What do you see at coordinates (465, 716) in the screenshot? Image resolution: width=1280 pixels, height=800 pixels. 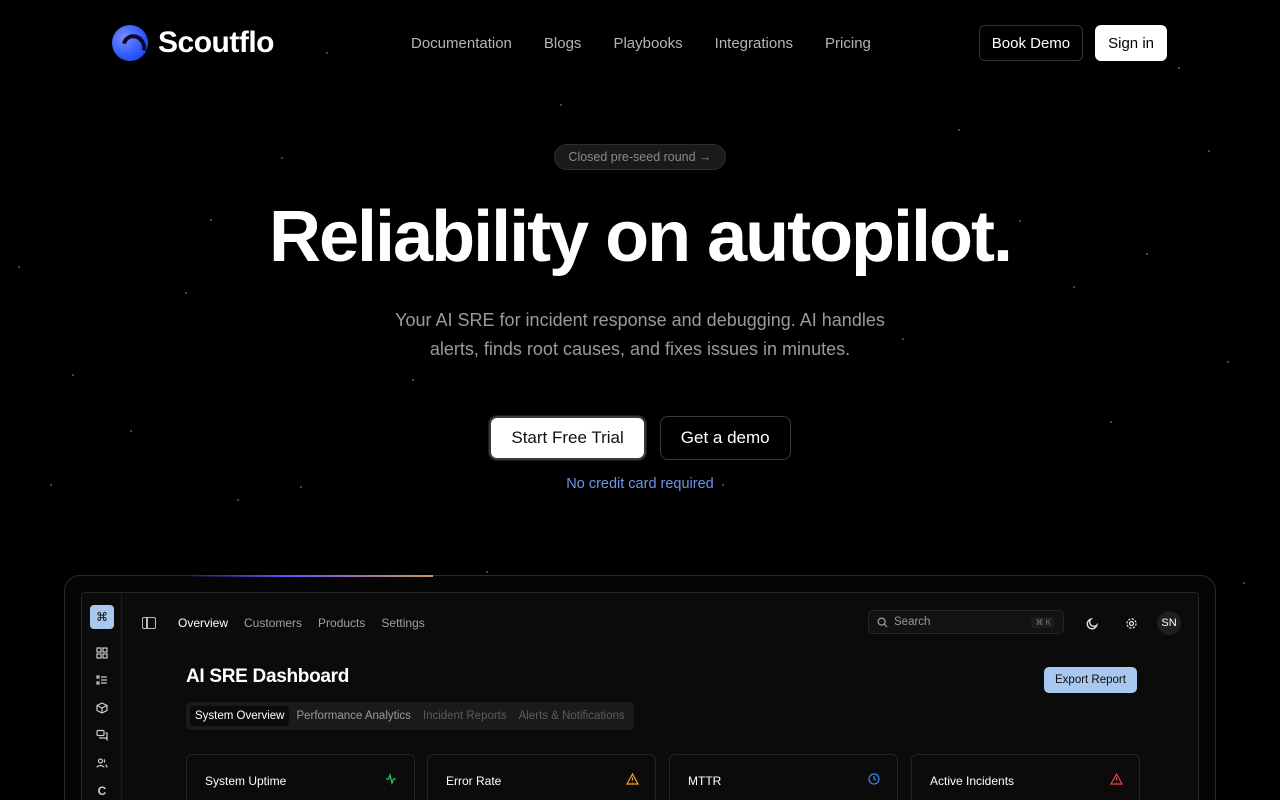 I see `subtab-incident-reports: Incident Reports` at bounding box center [465, 716].